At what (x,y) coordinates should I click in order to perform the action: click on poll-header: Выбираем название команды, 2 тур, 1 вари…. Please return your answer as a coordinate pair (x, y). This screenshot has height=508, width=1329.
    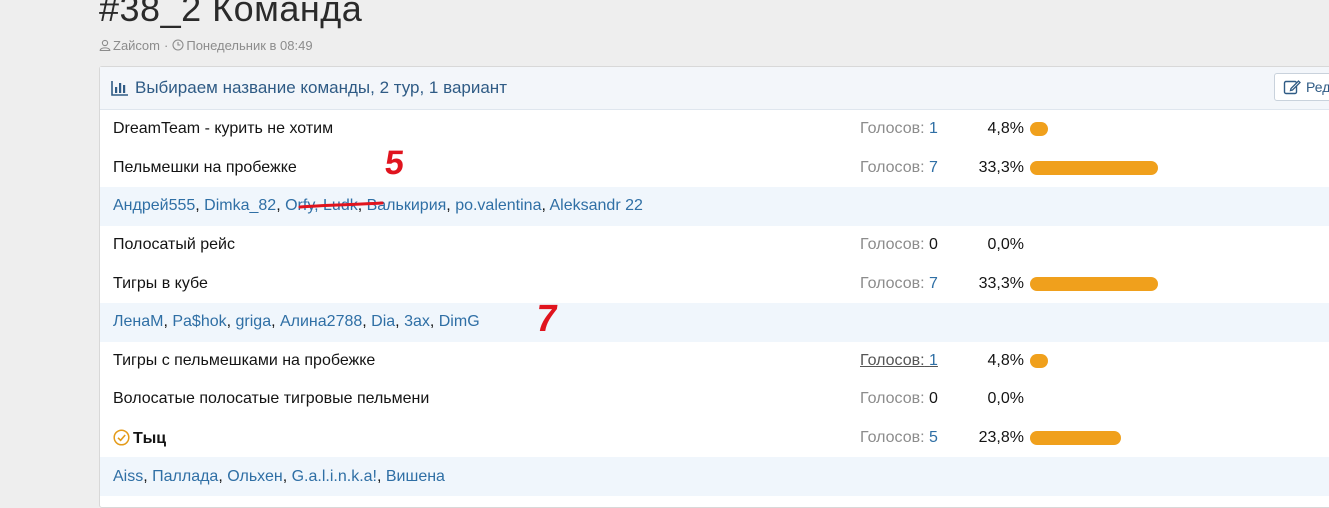
    Looking at the image, I should click on (714, 88).